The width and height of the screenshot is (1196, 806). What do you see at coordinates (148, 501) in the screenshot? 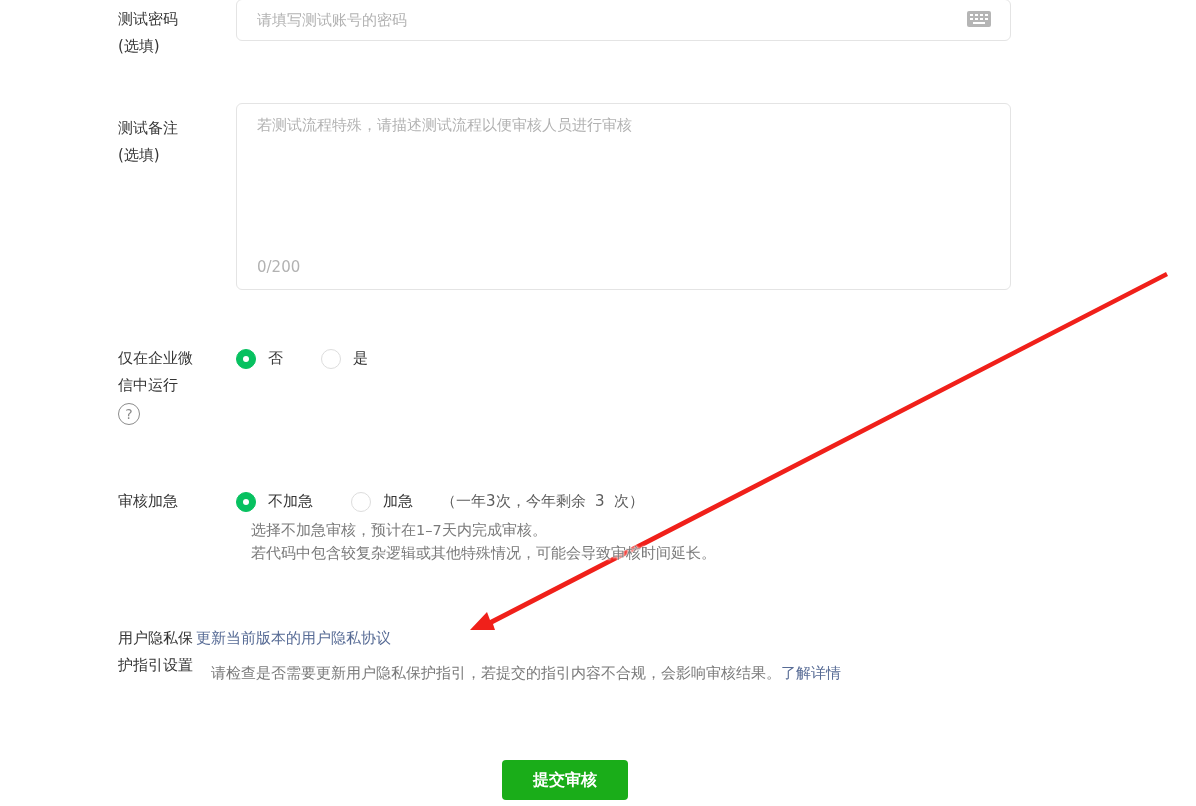
I see `field-label: 审核加急` at bounding box center [148, 501].